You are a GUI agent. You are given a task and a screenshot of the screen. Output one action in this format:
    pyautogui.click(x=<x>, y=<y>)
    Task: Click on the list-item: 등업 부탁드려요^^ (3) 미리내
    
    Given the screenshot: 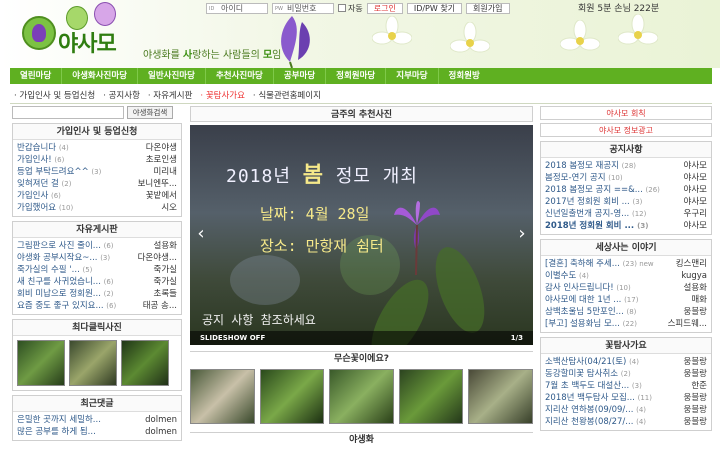 What is the action you would take?
    pyautogui.click(x=97, y=172)
    